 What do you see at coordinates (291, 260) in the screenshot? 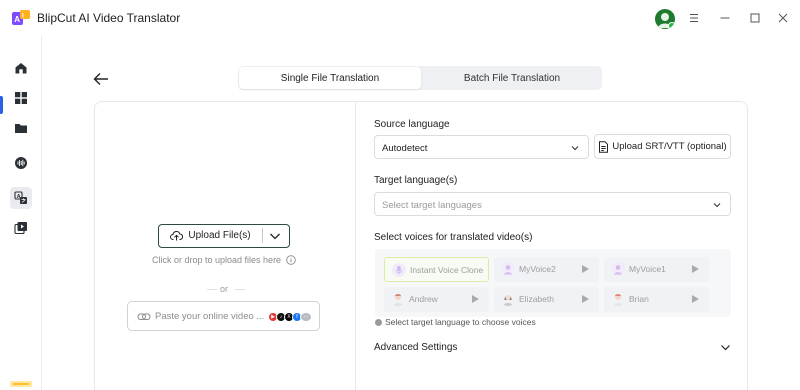
I see `info-icon` at bounding box center [291, 260].